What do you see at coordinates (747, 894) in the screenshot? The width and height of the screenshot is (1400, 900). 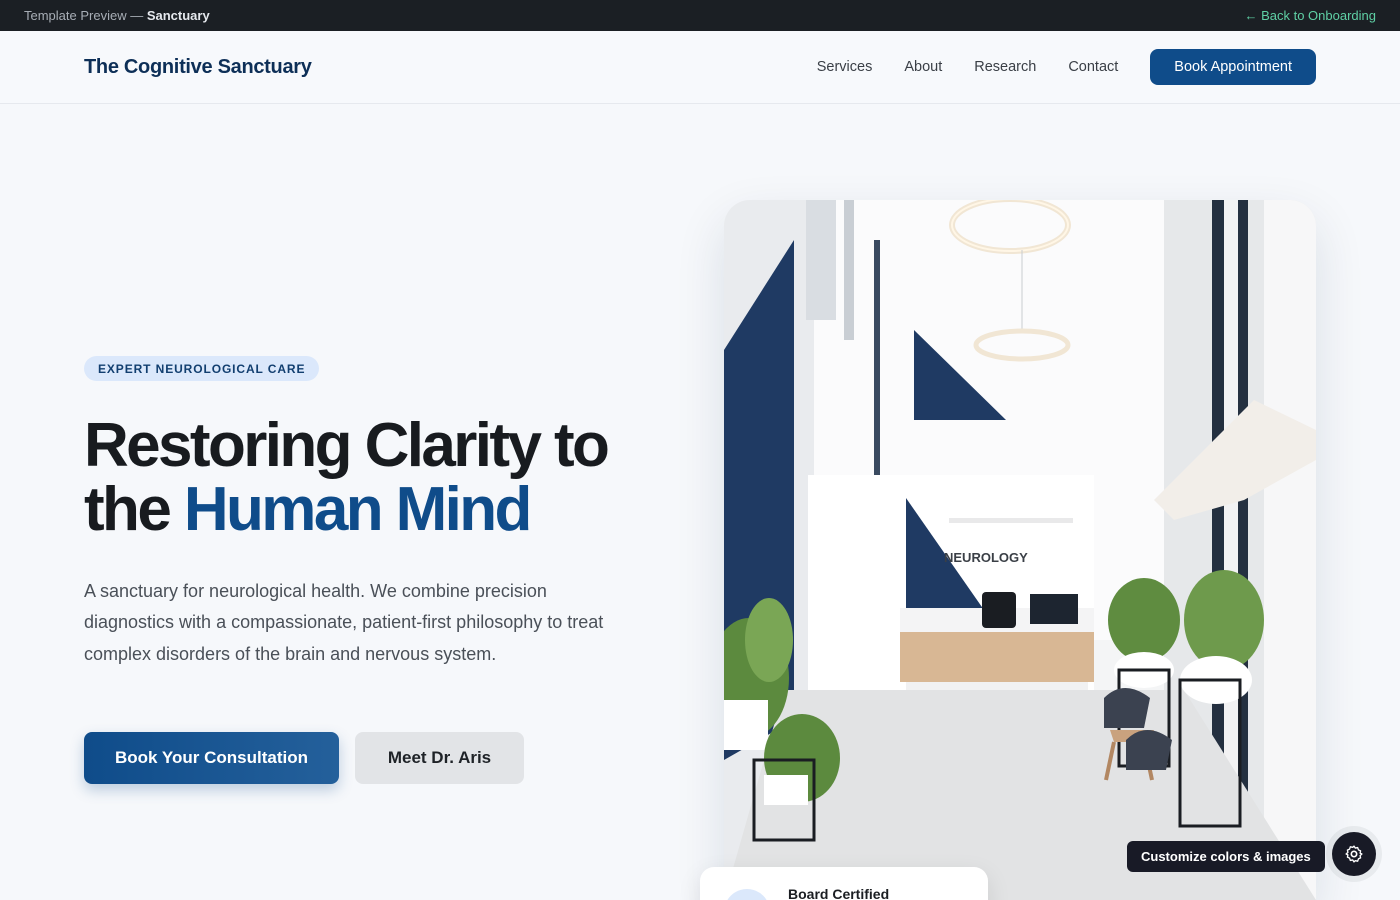 I see `certification-icon` at bounding box center [747, 894].